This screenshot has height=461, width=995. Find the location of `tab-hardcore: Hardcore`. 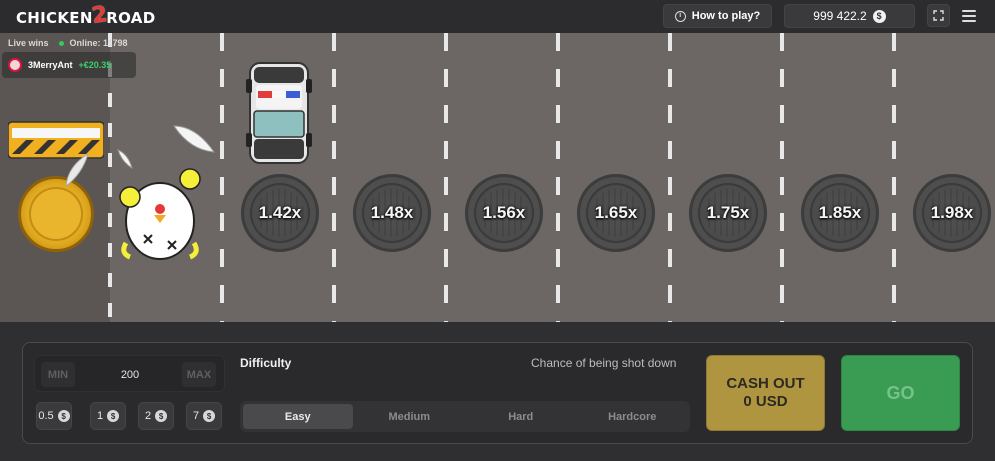

tab-hardcore: Hardcore is located at coordinates (633, 416).